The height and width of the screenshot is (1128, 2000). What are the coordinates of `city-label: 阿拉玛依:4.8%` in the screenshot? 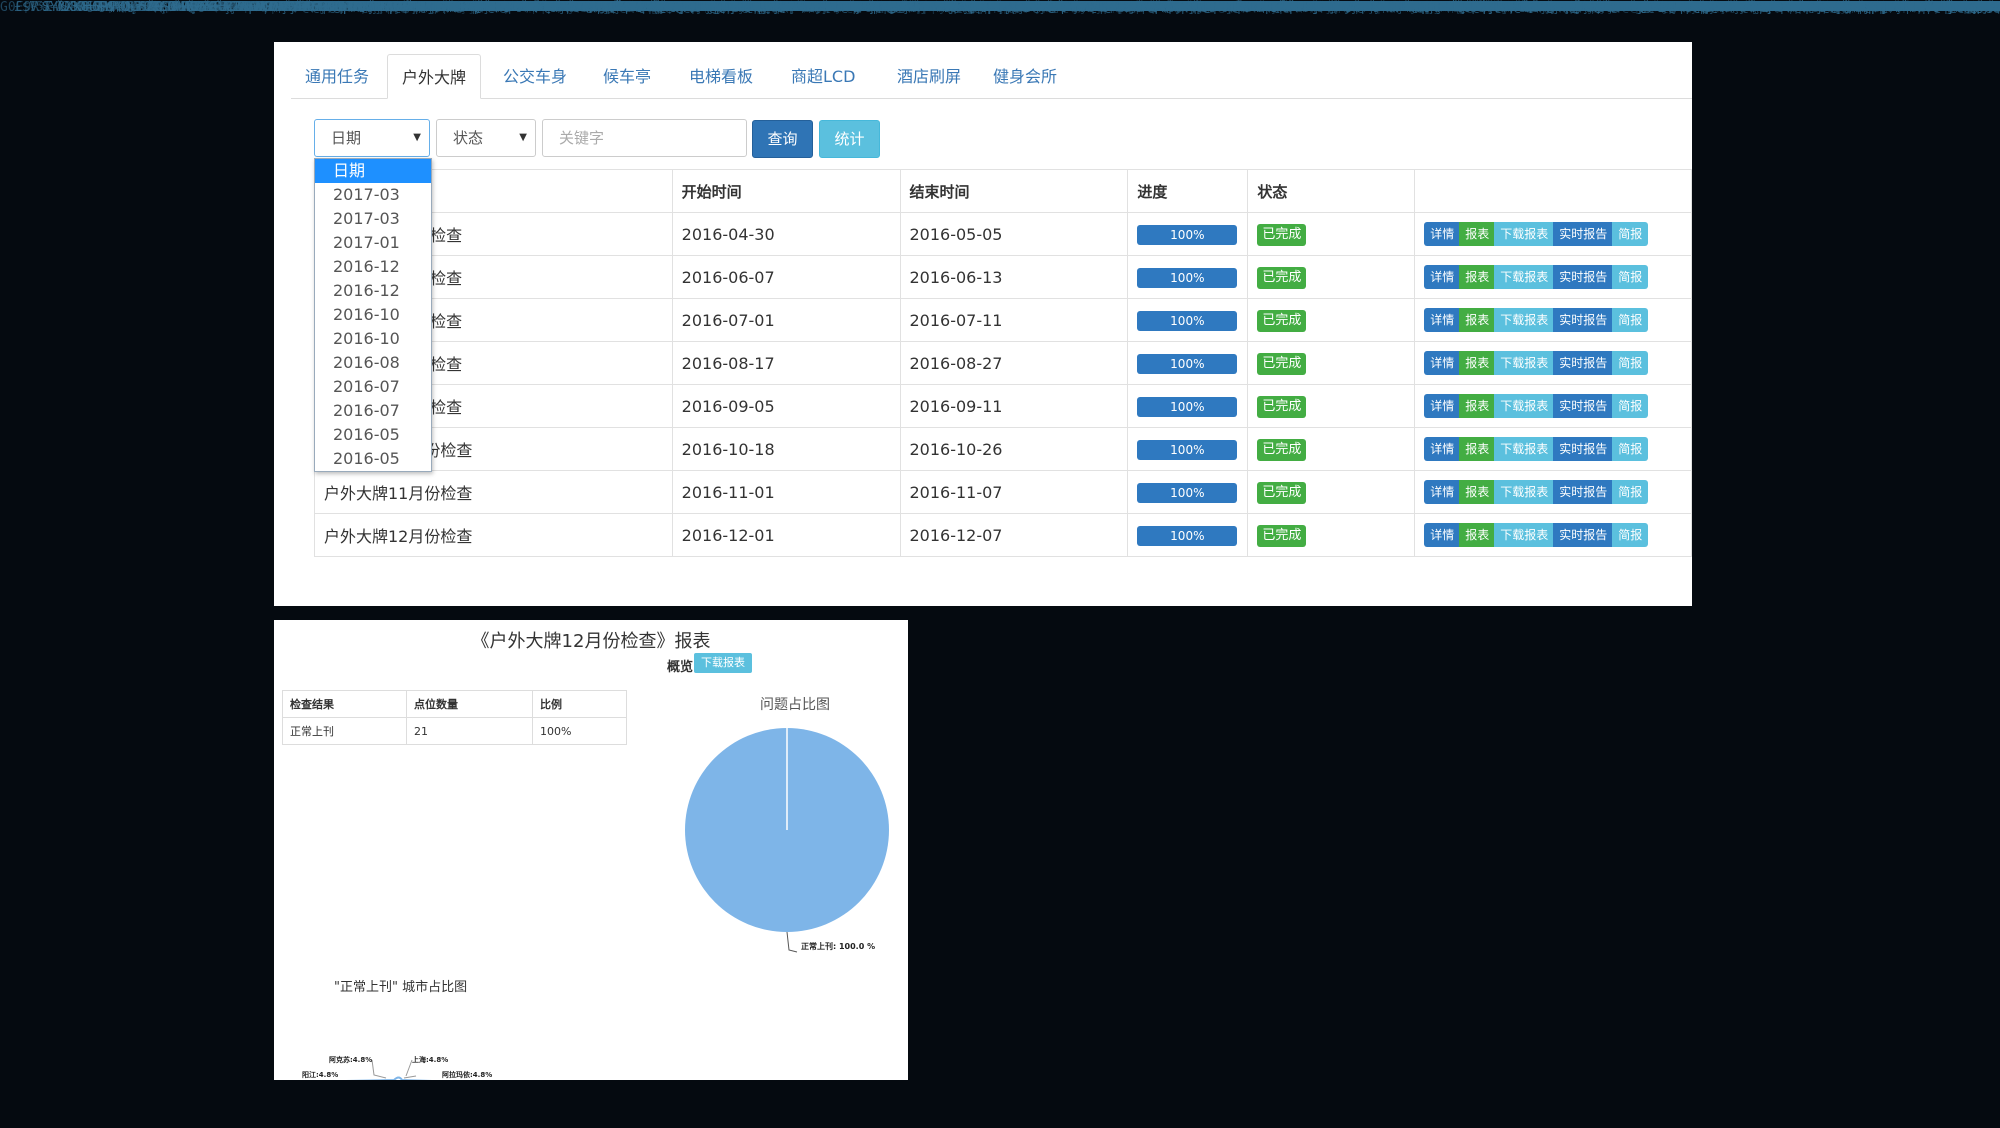 It's located at (467, 1075).